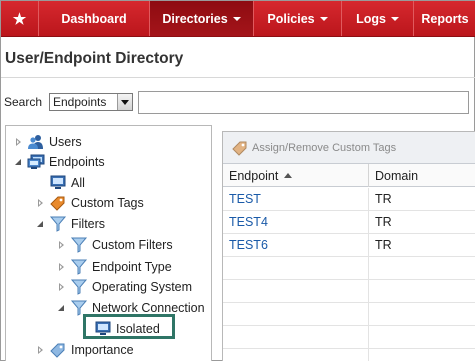 Image resolution: width=475 pixels, height=361 pixels. Describe the element at coordinates (296, 199) in the screenshot. I see `endpoint-cell: TEST` at that location.